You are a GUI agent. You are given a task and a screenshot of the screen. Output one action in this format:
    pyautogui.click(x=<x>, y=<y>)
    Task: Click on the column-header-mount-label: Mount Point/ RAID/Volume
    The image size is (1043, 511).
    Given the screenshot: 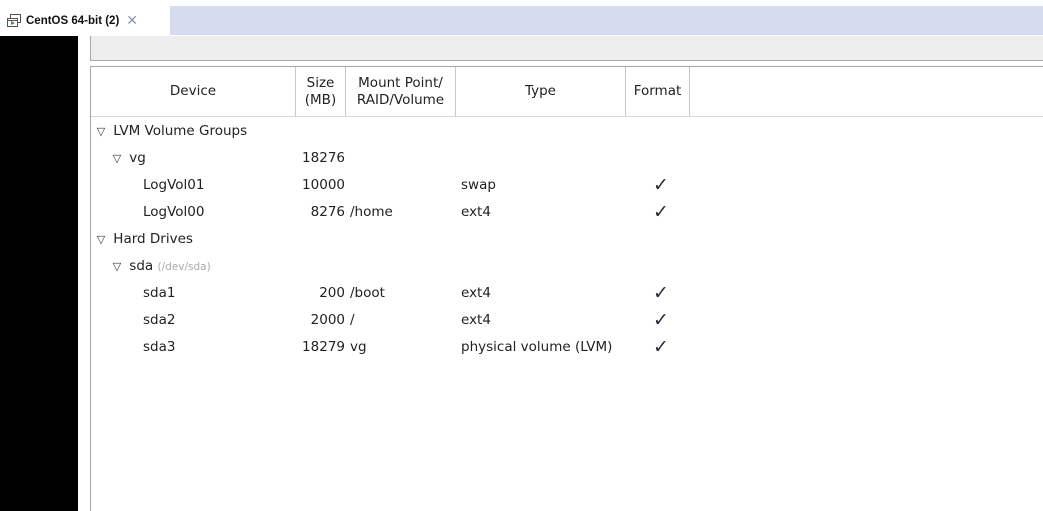 What is the action you would take?
    pyautogui.click(x=400, y=91)
    